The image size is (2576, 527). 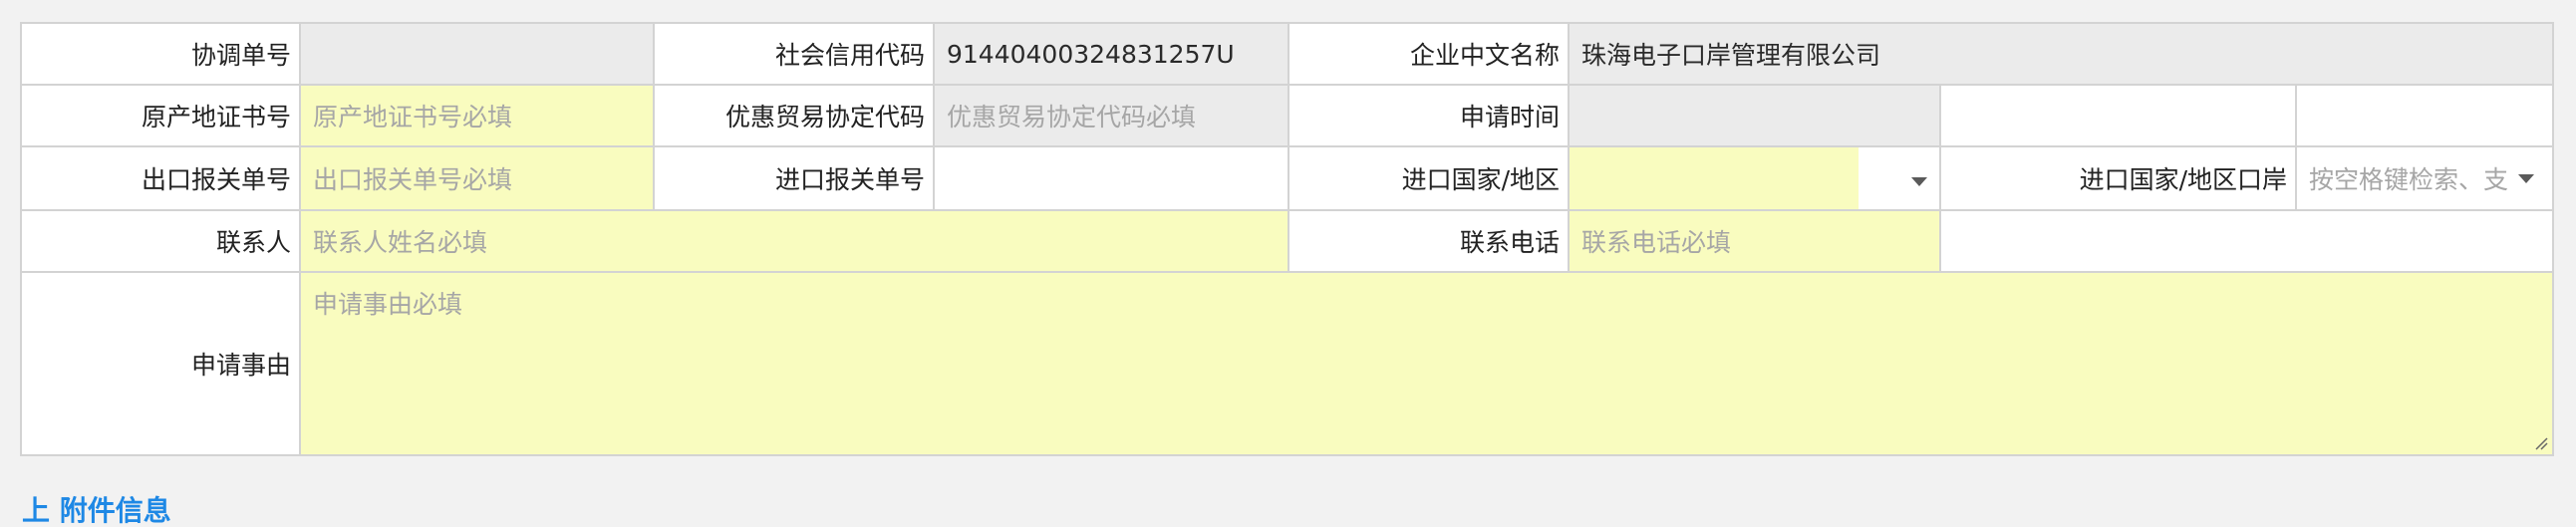 I want to click on contact-input: 联系人姓名必填, so click(x=795, y=242).